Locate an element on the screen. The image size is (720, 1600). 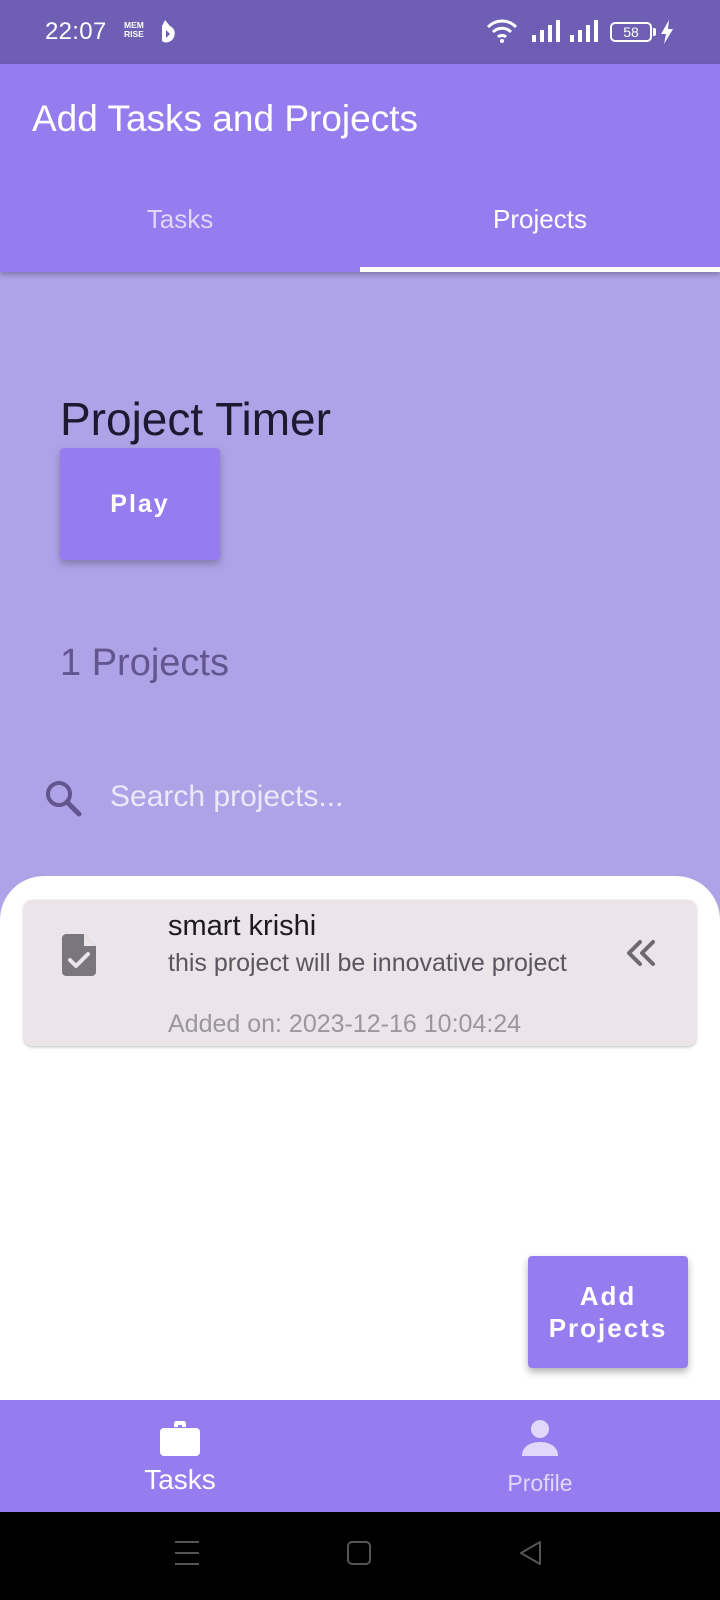
project-name: smart krishi is located at coordinates (242, 926).